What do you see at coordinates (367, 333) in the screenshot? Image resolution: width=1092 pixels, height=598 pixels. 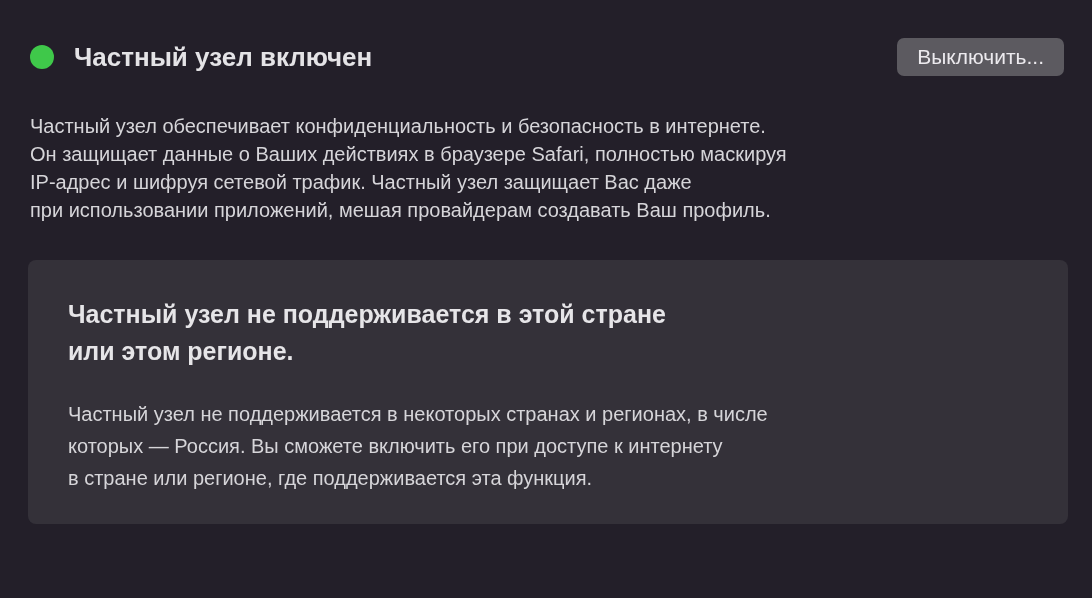 I see `notice-title: Частный узел не поддерживается в этой стране или этом регионе.` at bounding box center [367, 333].